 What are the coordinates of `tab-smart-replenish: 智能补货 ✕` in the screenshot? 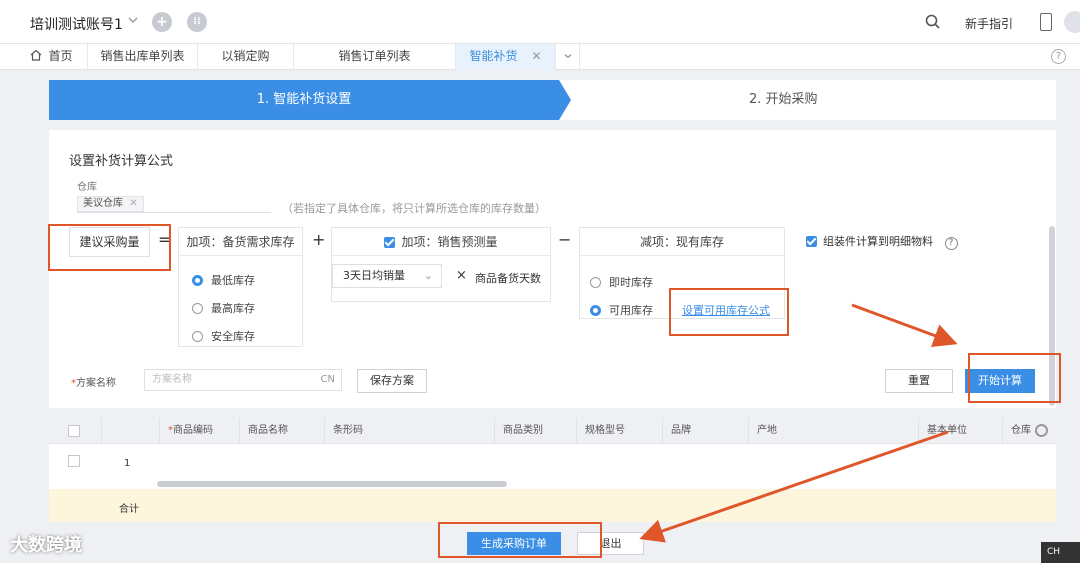 It's located at (506, 57).